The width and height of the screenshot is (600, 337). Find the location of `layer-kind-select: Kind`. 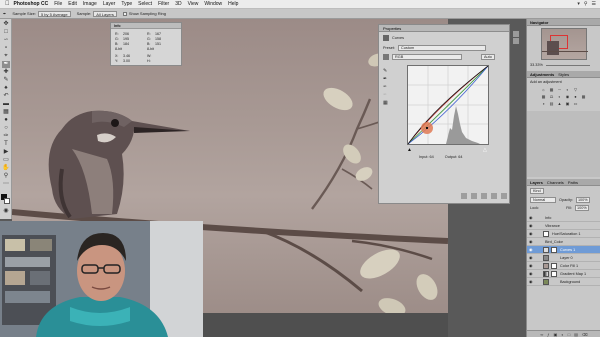

layer-kind-select: Kind is located at coordinates (537, 191).